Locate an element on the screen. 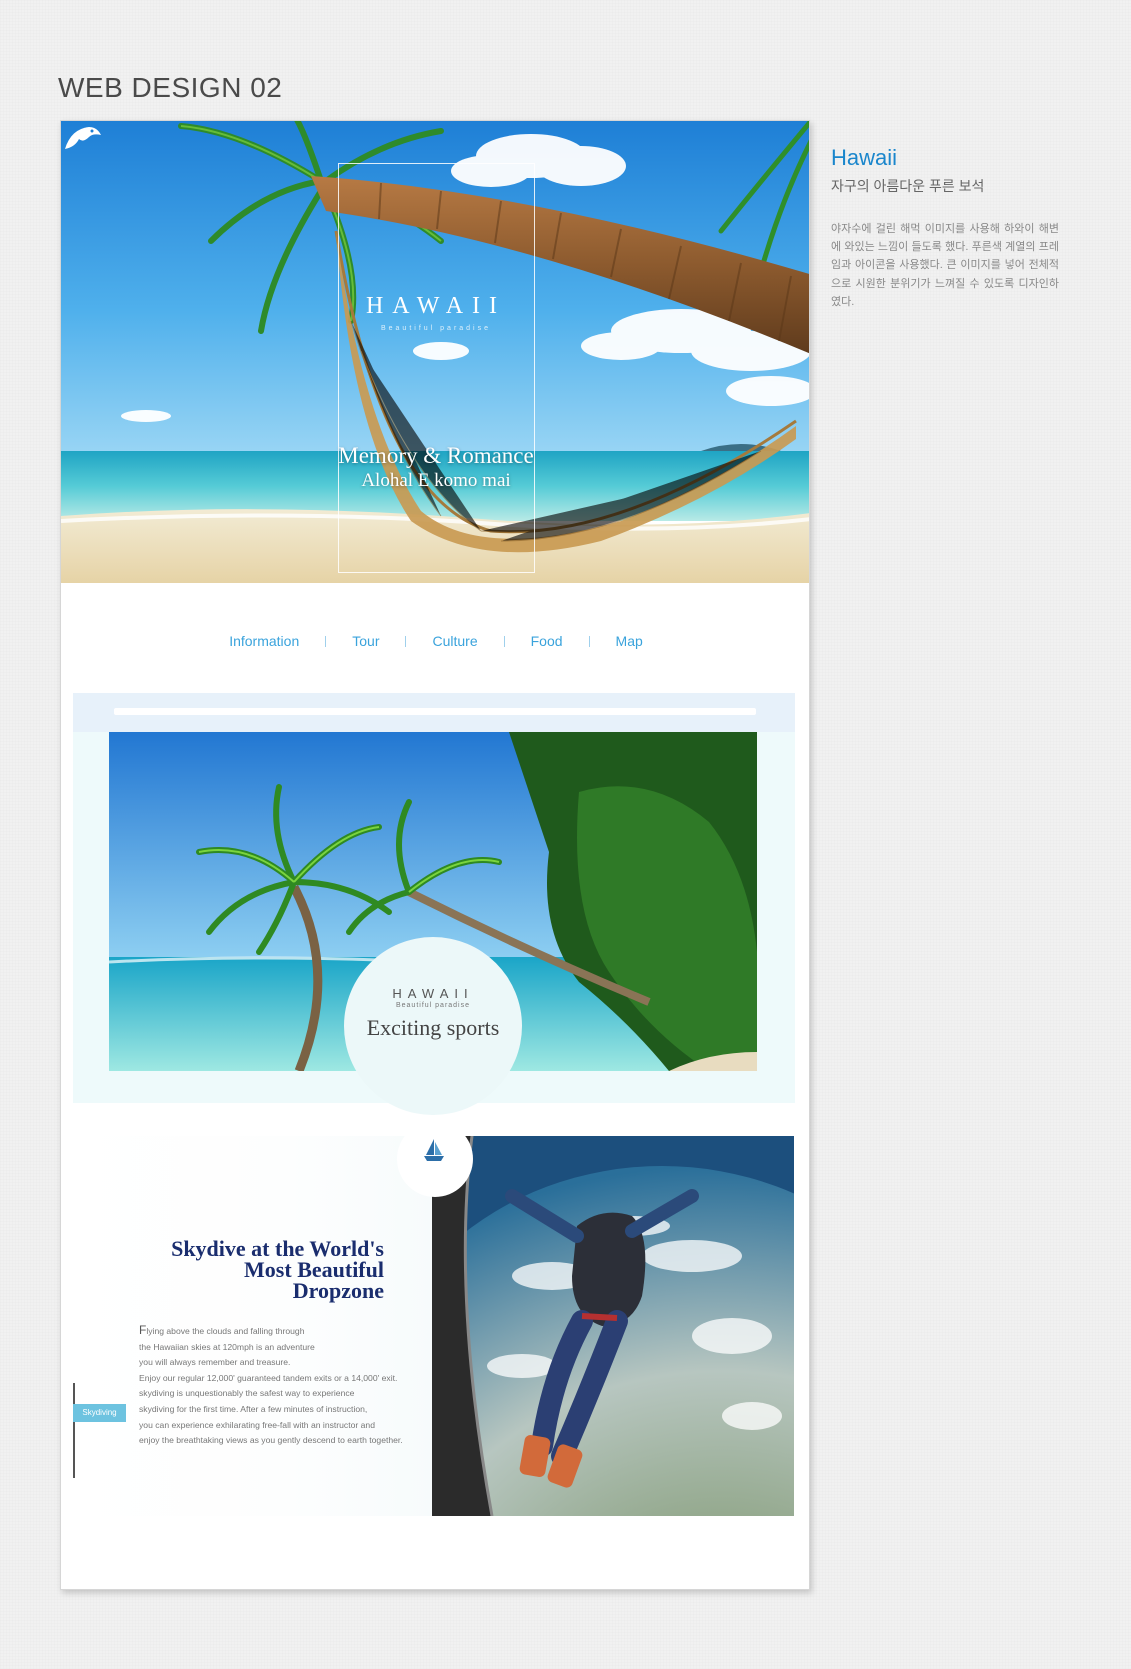 This screenshot has width=1131, height=1669. hero-tagline-1: Memory & Romance is located at coordinates (436, 455).